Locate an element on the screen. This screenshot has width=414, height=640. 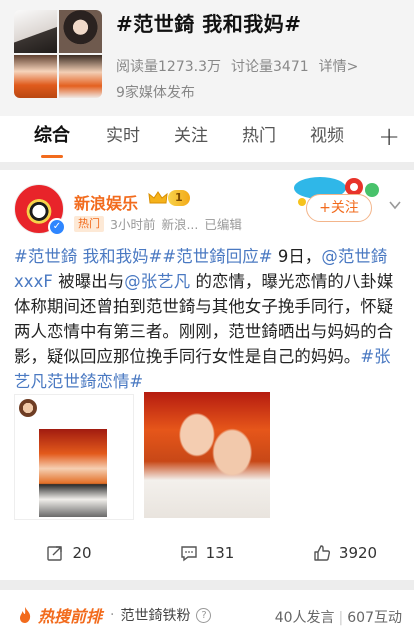
topic-stats: 阅读量1273.3万 讨论量3471 详情> is located at coordinates (237, 66).